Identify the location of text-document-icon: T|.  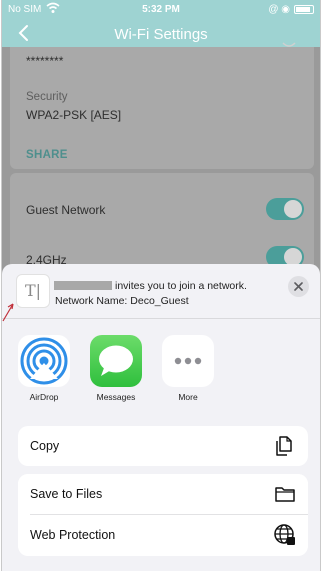
(33, 291).